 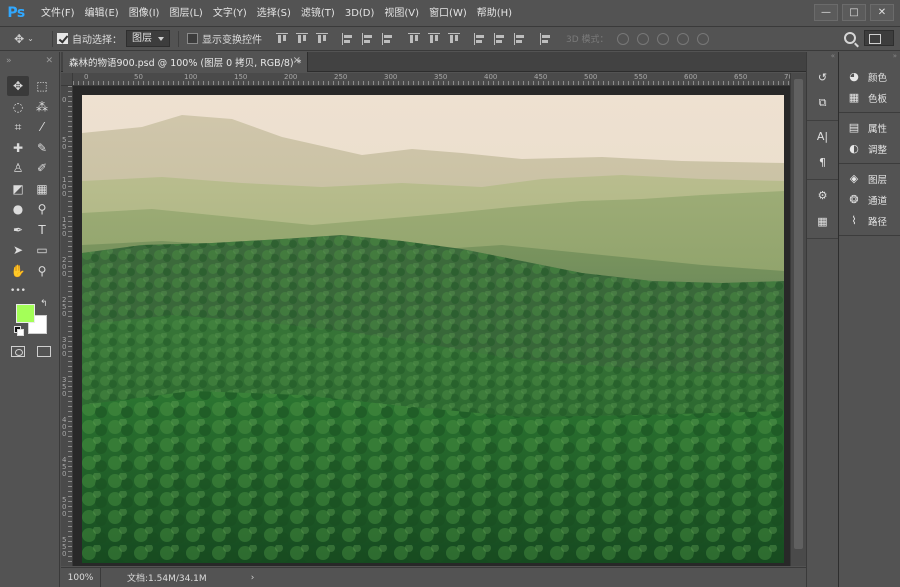 What do you see at coordinates (823, 77) in the screenshot?
I see `history-icon: ↺` at bounding box center [823, 77].